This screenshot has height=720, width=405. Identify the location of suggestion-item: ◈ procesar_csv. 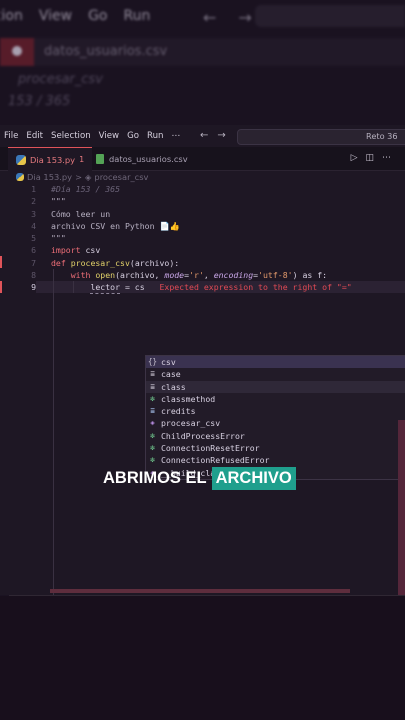
(275, 423).